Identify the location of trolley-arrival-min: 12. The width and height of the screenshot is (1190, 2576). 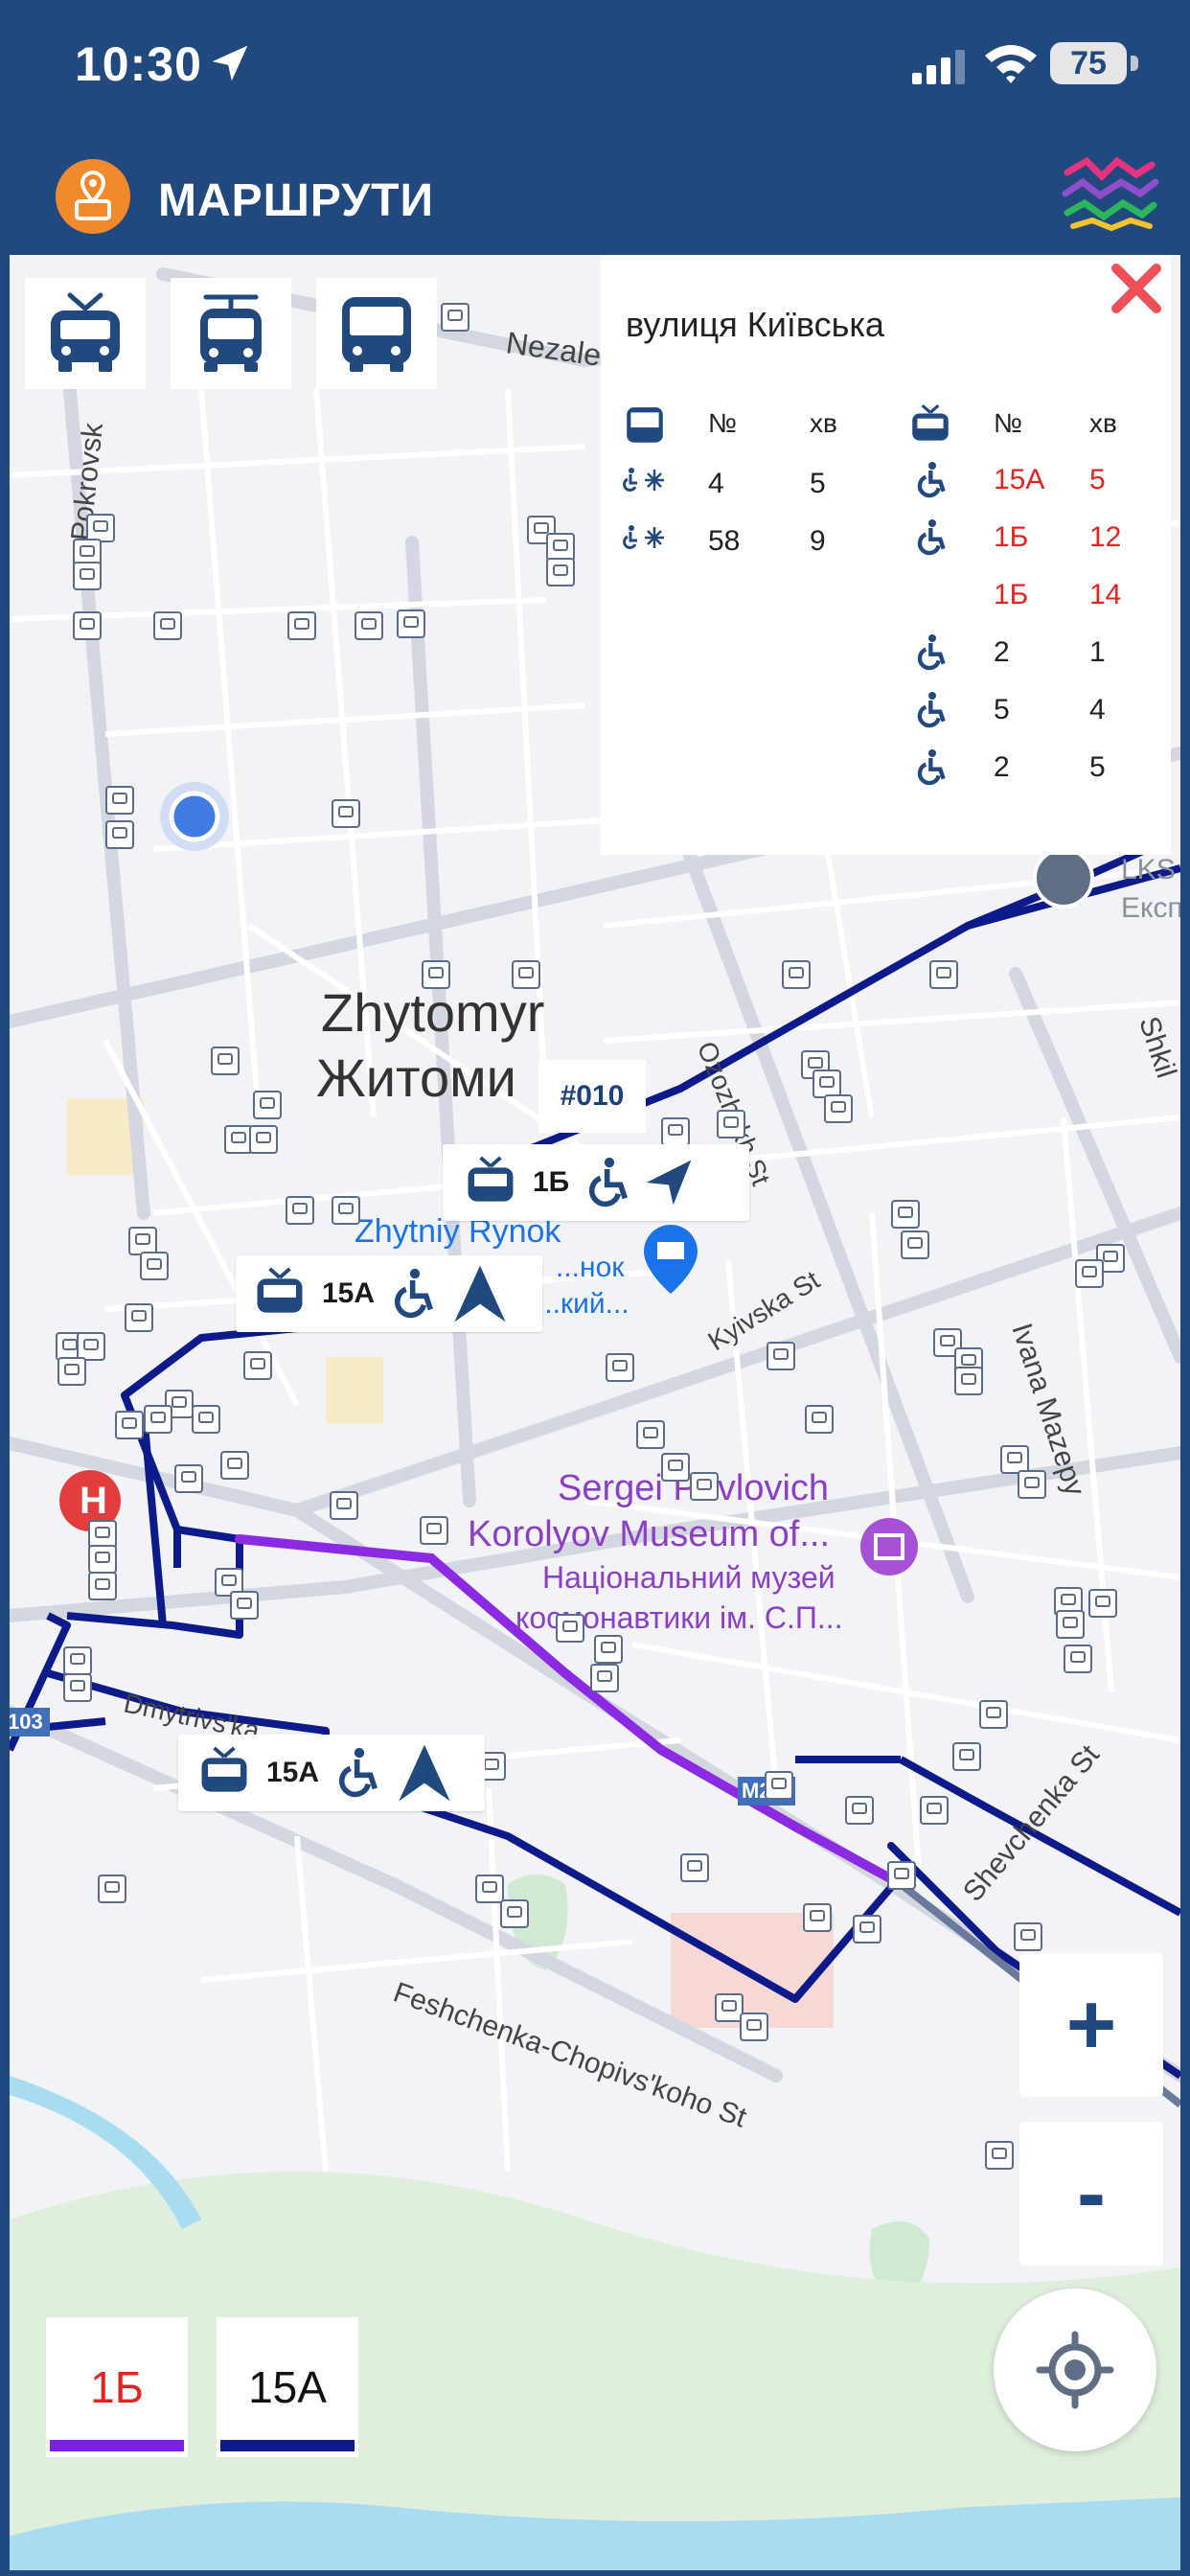
(1105, 537).